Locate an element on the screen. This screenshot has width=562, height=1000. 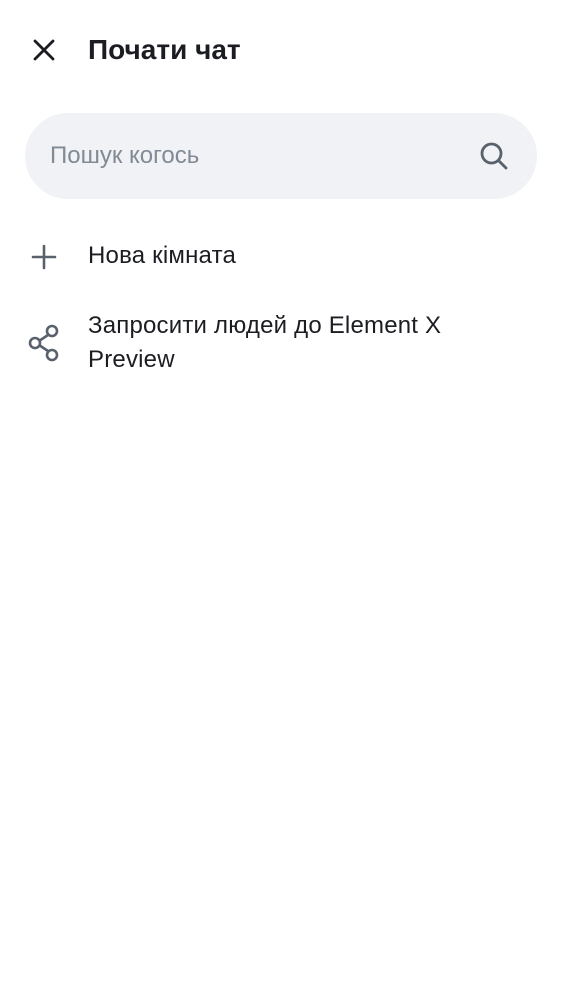
search-bar is located at coordinates (281, 156).